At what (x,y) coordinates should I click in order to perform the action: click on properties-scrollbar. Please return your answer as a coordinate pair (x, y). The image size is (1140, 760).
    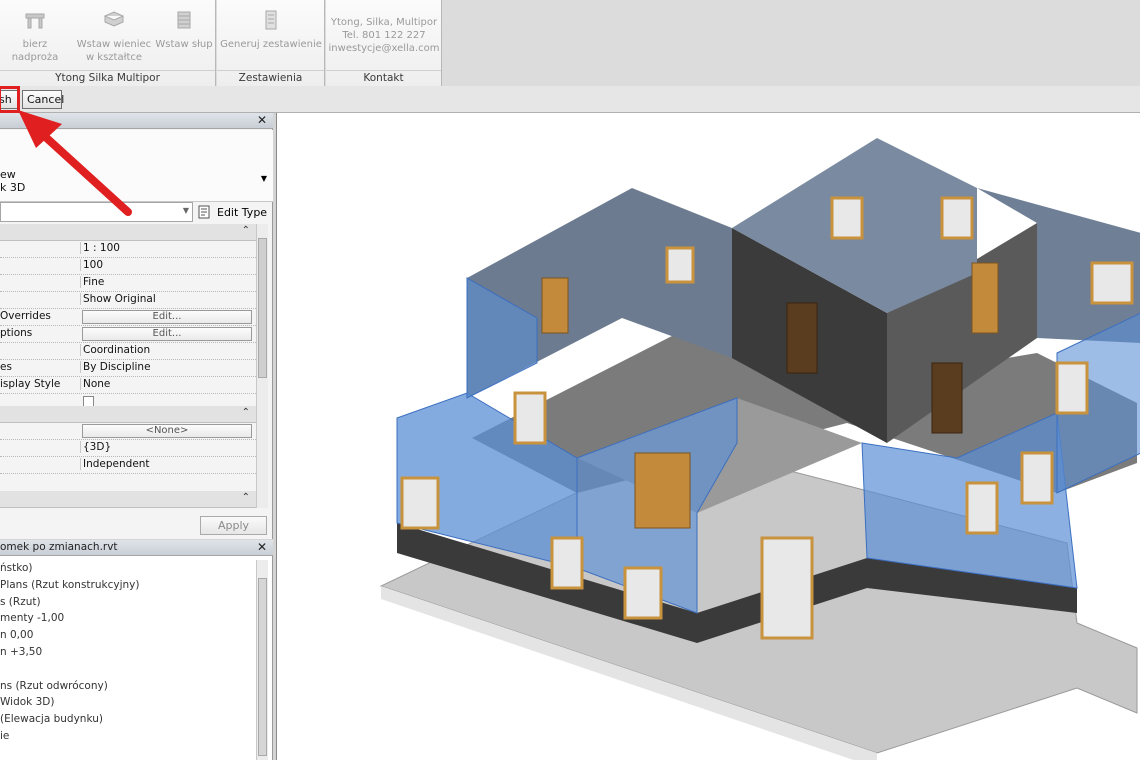
    Looking at the image, I should click on (262, 366).